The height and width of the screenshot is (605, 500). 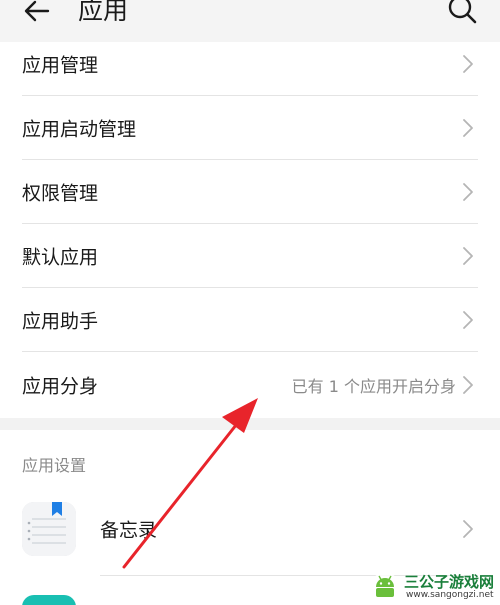 What do you see at coordinates (103, 12) in the screenshot?
I see `page-title: 应用` at bounding box center [103, 12].